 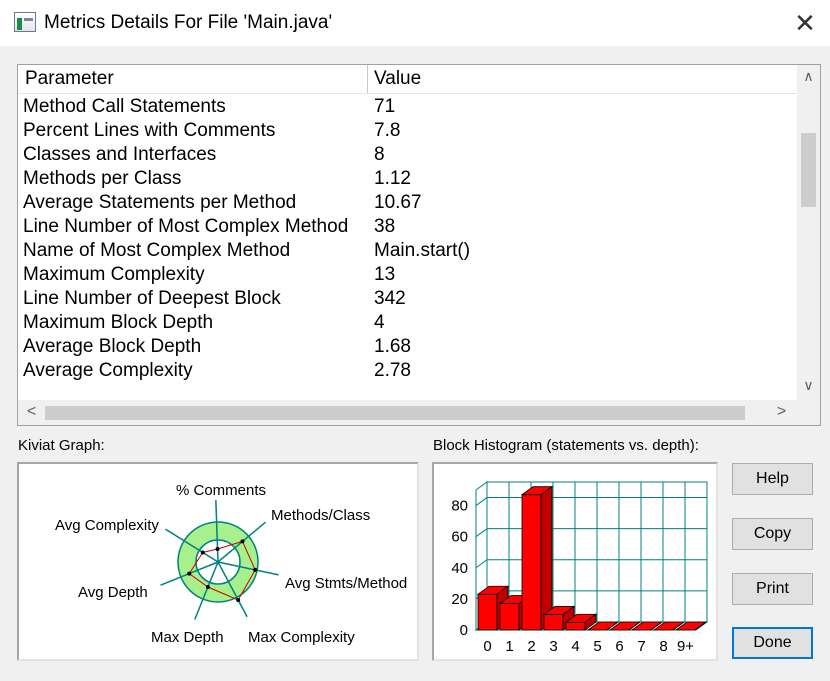 What do you see at coordinates (385, 274) in the screenshot?
I see `value-cell: 13` at bounding box center [385, 274].